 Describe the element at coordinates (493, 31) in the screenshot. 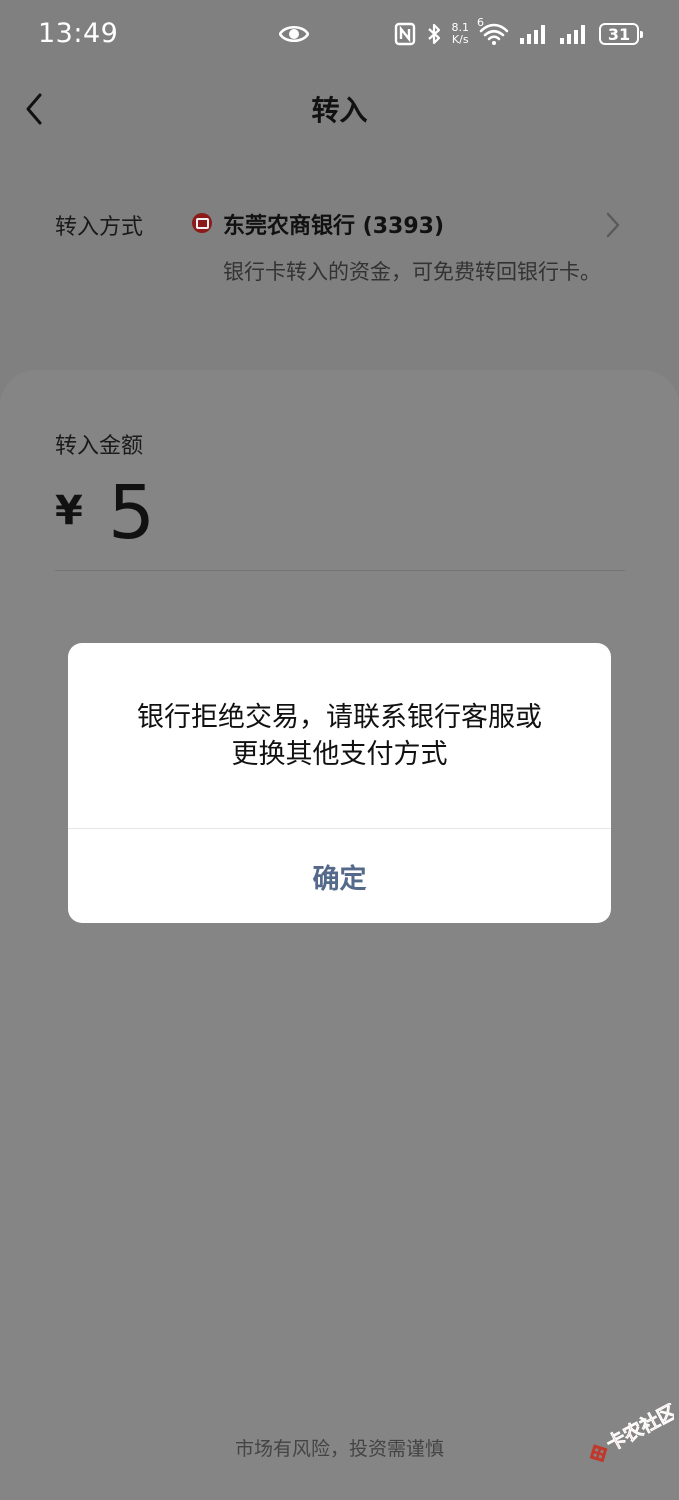

I see `wifi-indicator: 6` at that location.